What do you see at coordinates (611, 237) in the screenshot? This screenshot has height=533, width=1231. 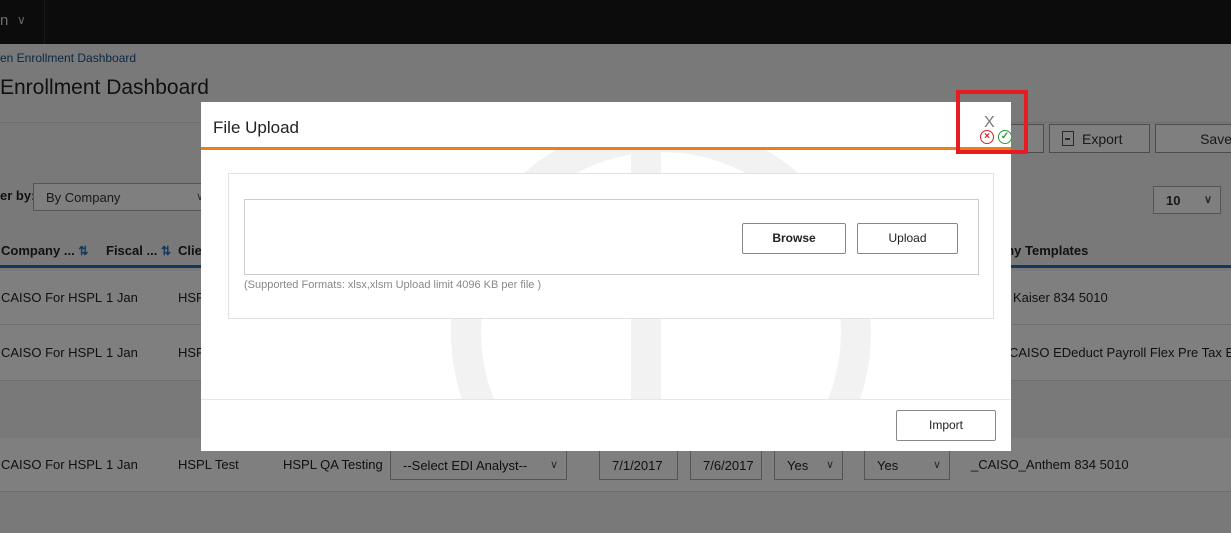 I see `file-drop-area: Browse Upload` at bounding box center [611, 237].